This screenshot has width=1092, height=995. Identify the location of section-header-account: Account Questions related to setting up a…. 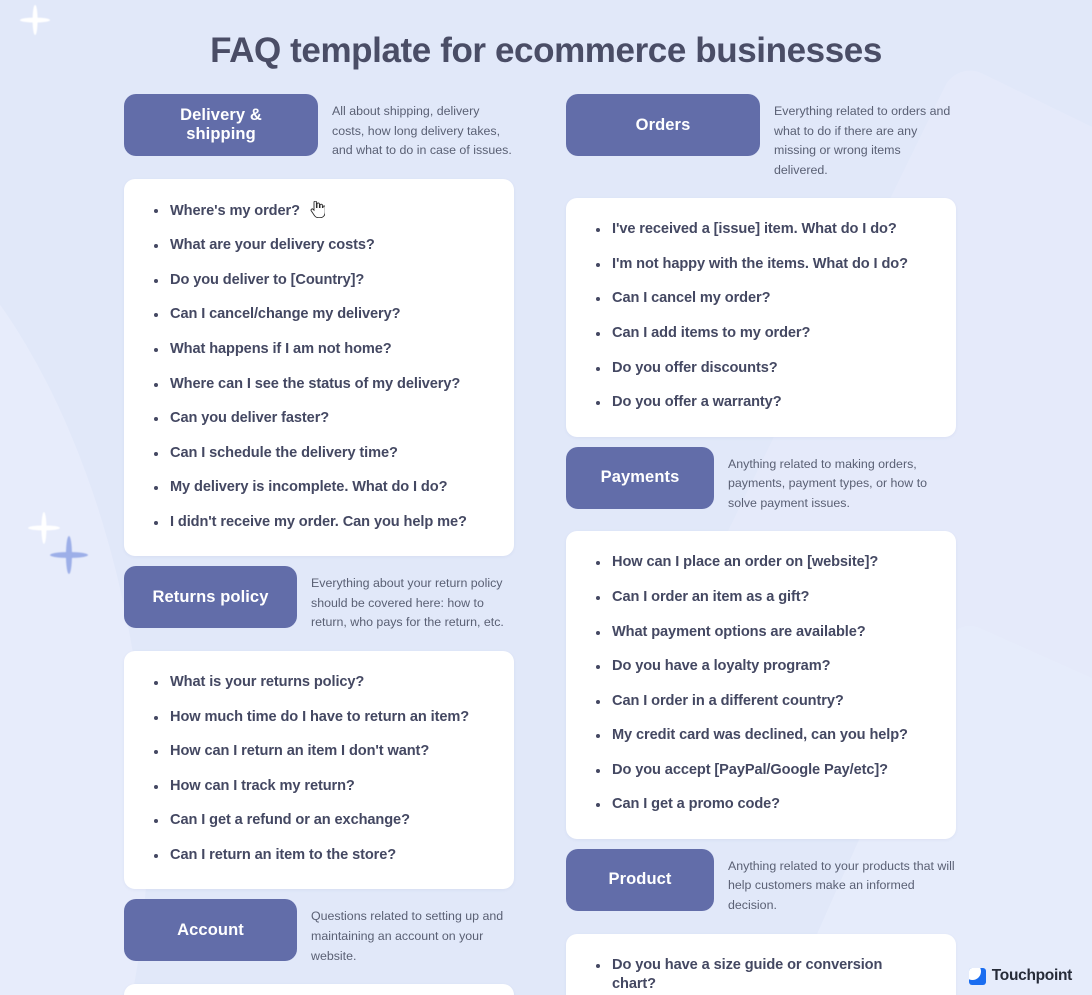
(319, 932).